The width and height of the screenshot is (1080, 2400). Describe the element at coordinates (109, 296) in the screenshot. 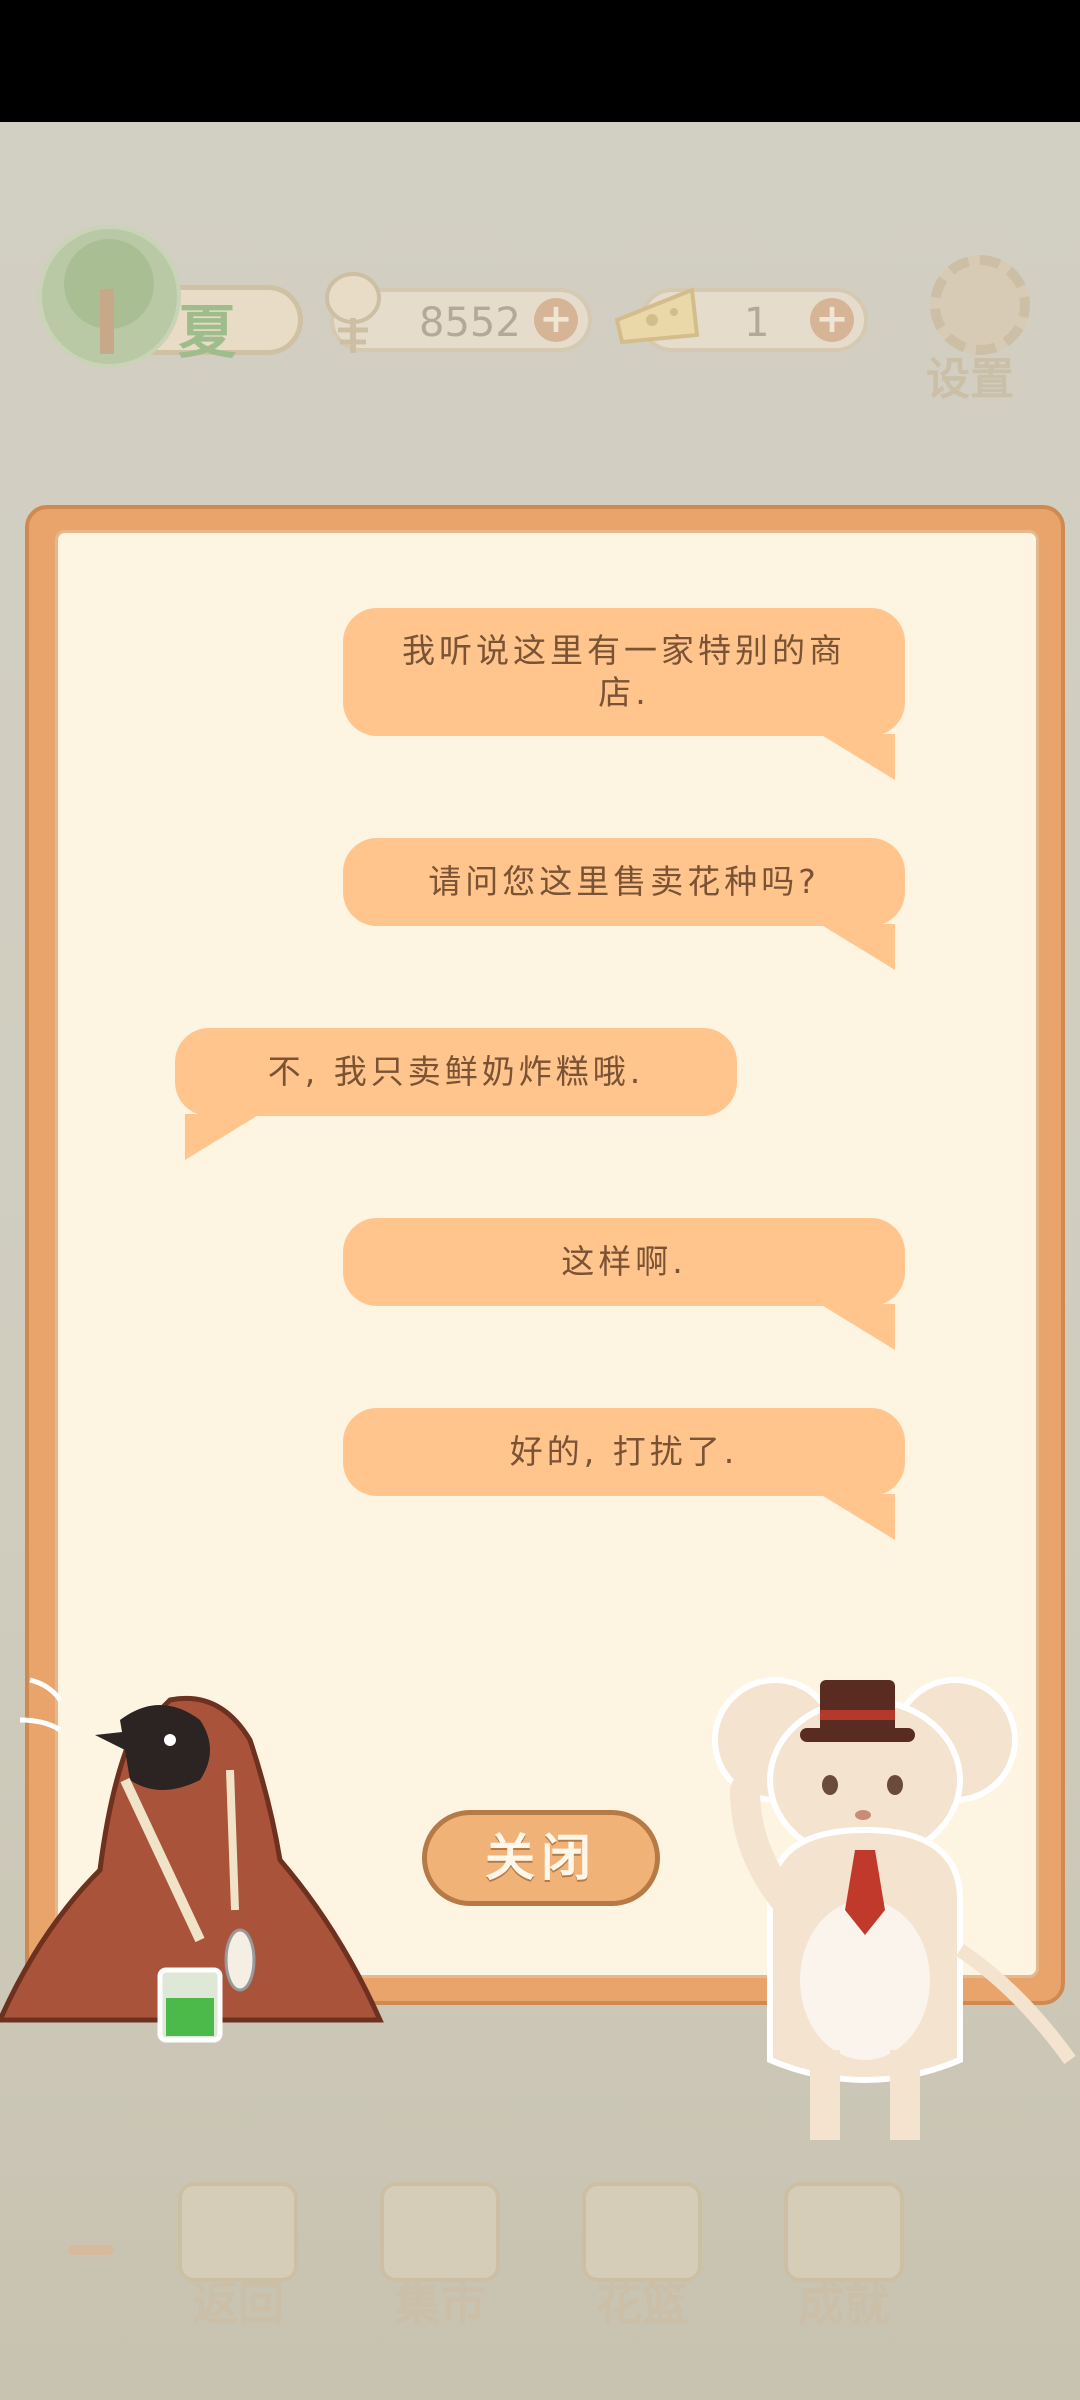

I see `tree-icon` at that location.